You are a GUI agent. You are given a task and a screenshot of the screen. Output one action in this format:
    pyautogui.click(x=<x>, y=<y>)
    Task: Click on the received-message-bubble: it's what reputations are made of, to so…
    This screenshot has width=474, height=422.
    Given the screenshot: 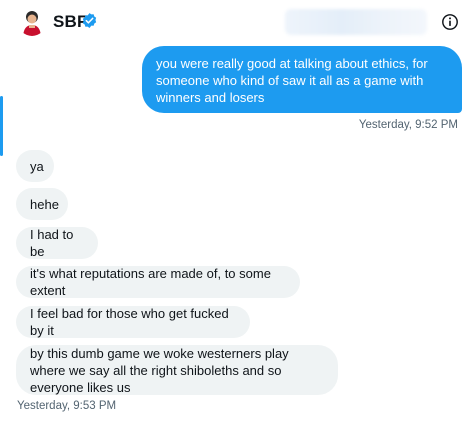 What is the action you would take?
    pyautogui.click(x=158, y=282)
    